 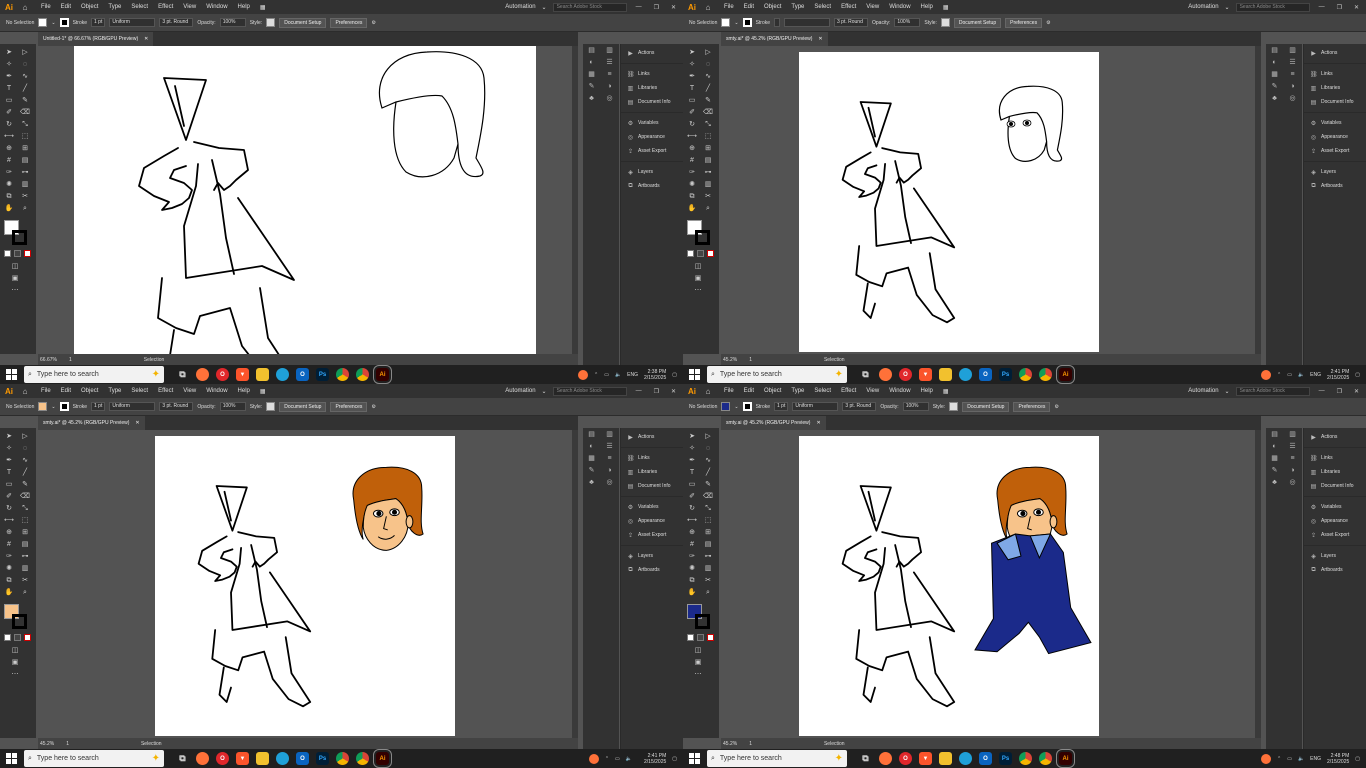 What do you see at coordinates (1274, 98) in the screenshot?
I see `symbols-icon: ♣` at bounding box center [1274, 98].